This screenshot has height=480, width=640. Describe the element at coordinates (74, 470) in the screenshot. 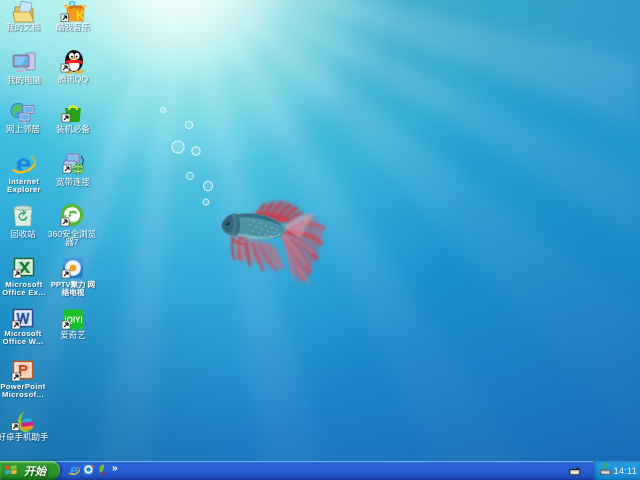

I see `svg-text: e` at that location.